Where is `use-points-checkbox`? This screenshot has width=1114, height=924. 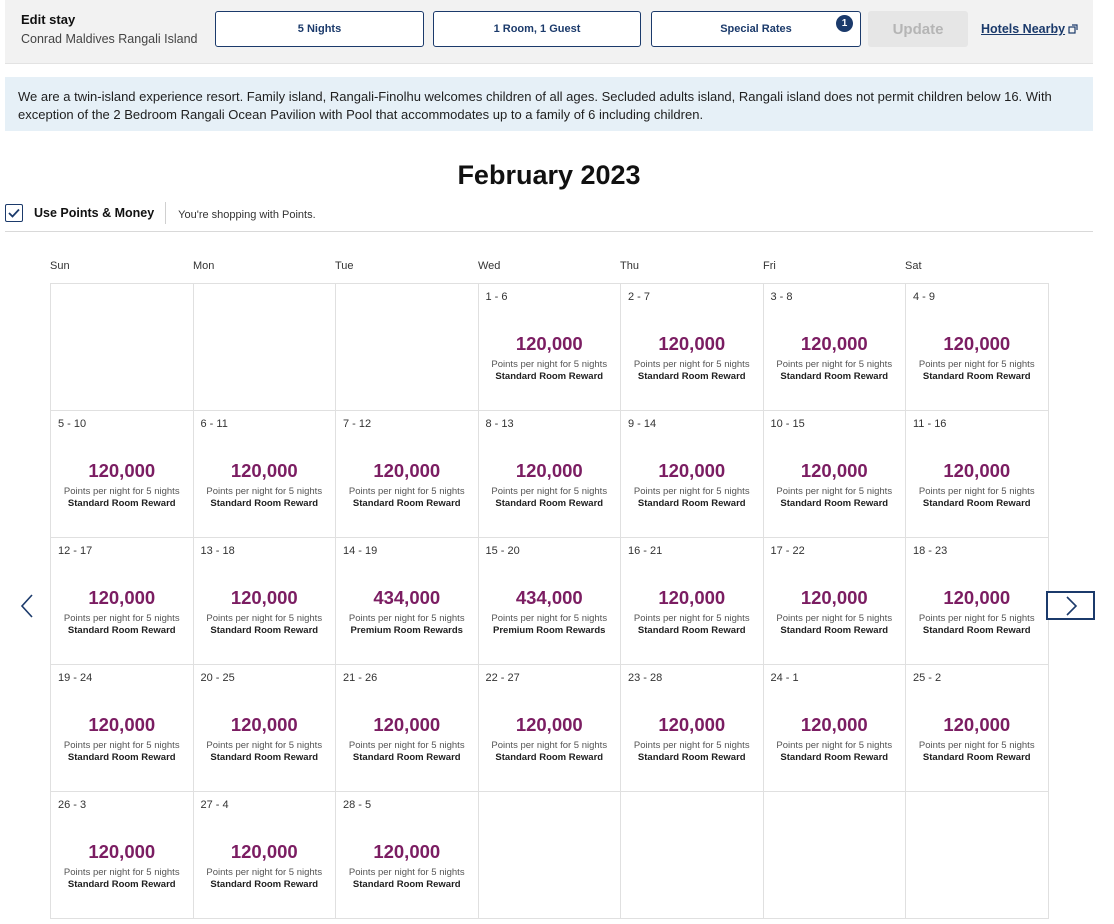
use-points-checkbox is located at coordinates (14, 213).